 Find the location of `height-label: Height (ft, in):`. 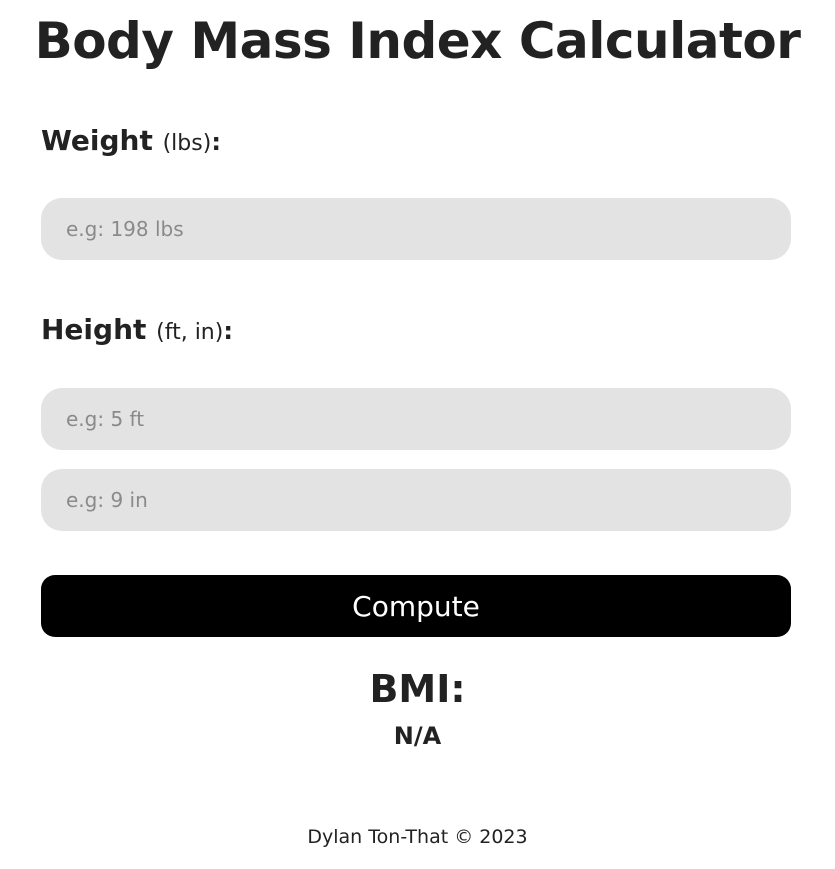

height-label: Height (ft, in): is located at coordinates (137, 331).